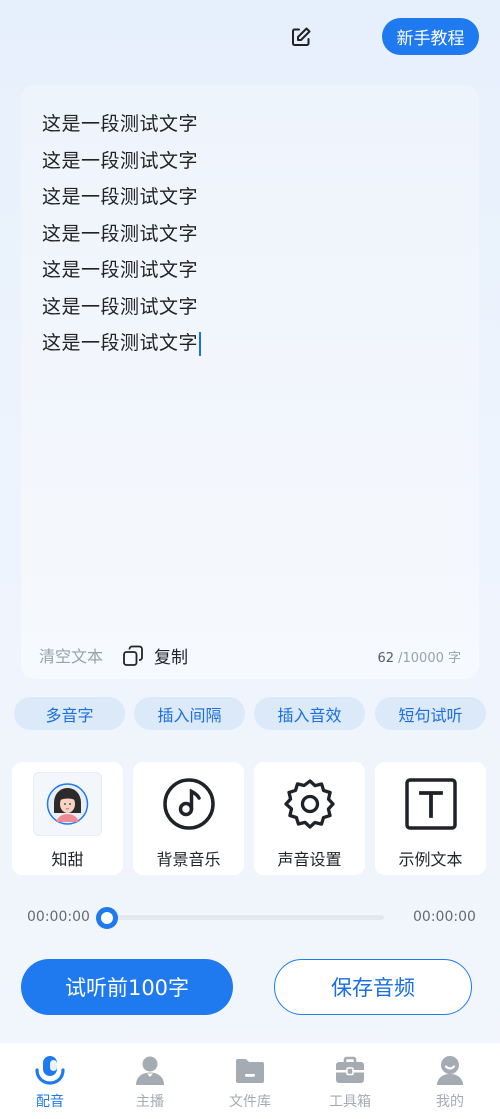 The image size is (500, 1119). Describe the element at coordinates (250, 1102) in the screenshot. I see `tab-label: 文件库` at that location.